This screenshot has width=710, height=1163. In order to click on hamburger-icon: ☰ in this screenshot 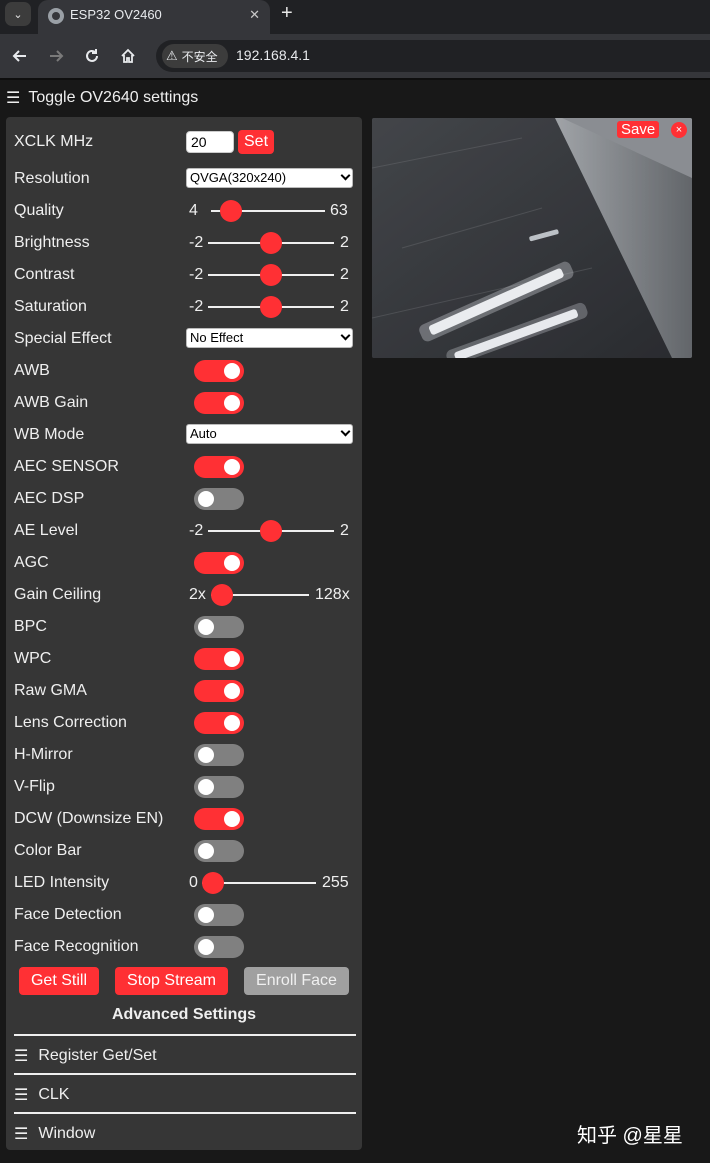, I will do `click(13, 98)`.